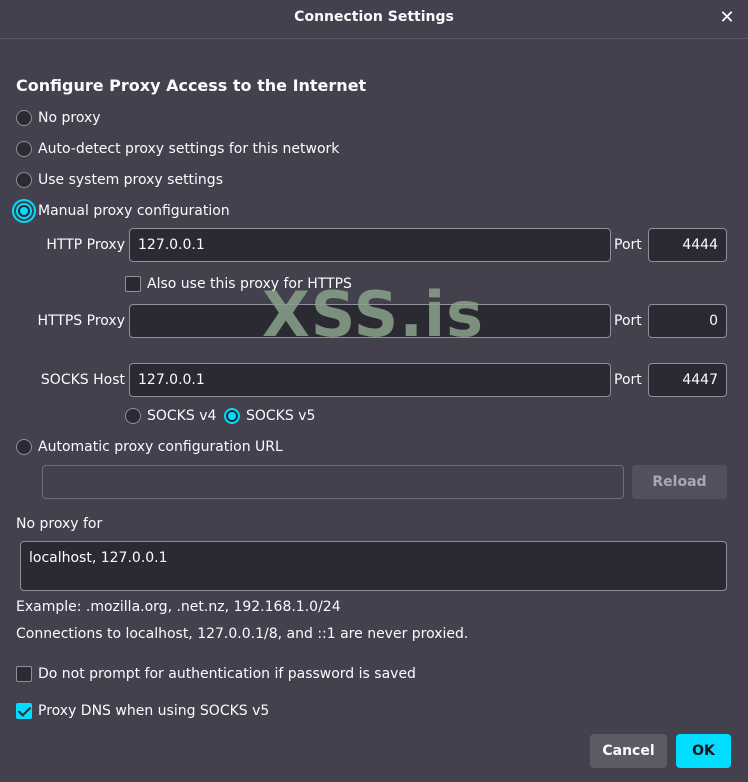 This screenshot has height=782, width=748. I want to click on radio-label: Use system proxy settings, so click(130, 180).